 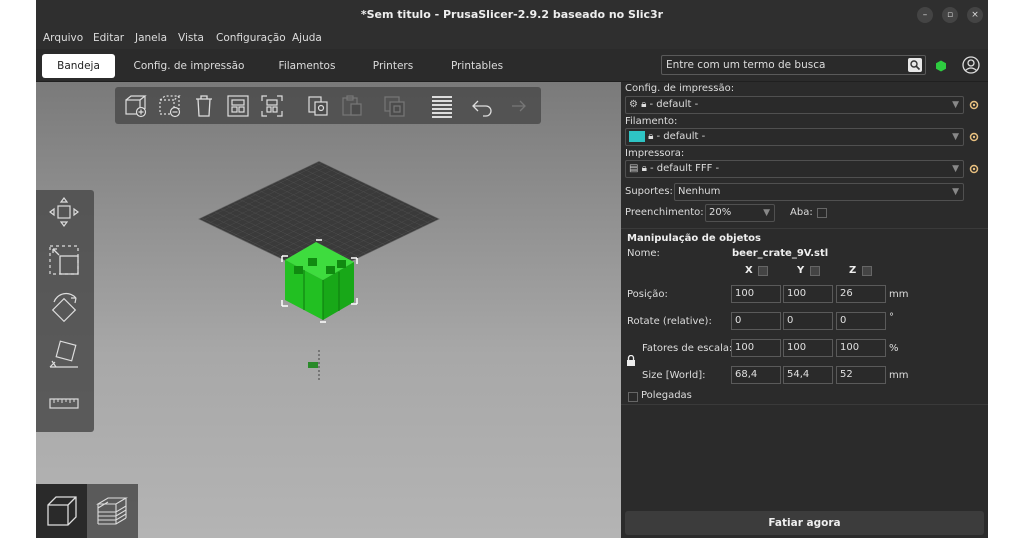 What do you see at coordinates (307, 38) in the screenshot?
I see `menu-ajuda: Ajuda` at bounding box center [307, 38].